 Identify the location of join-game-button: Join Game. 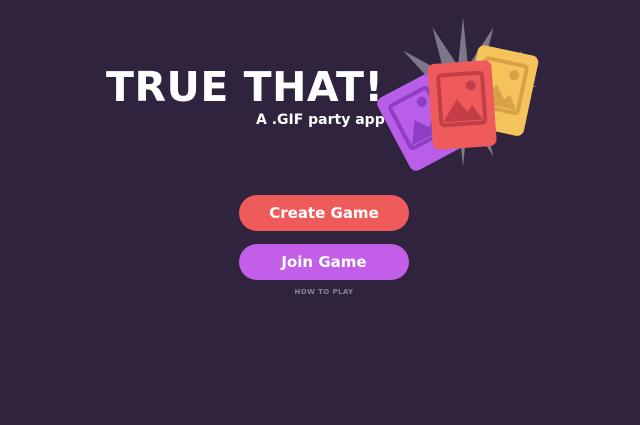
(324, 262).